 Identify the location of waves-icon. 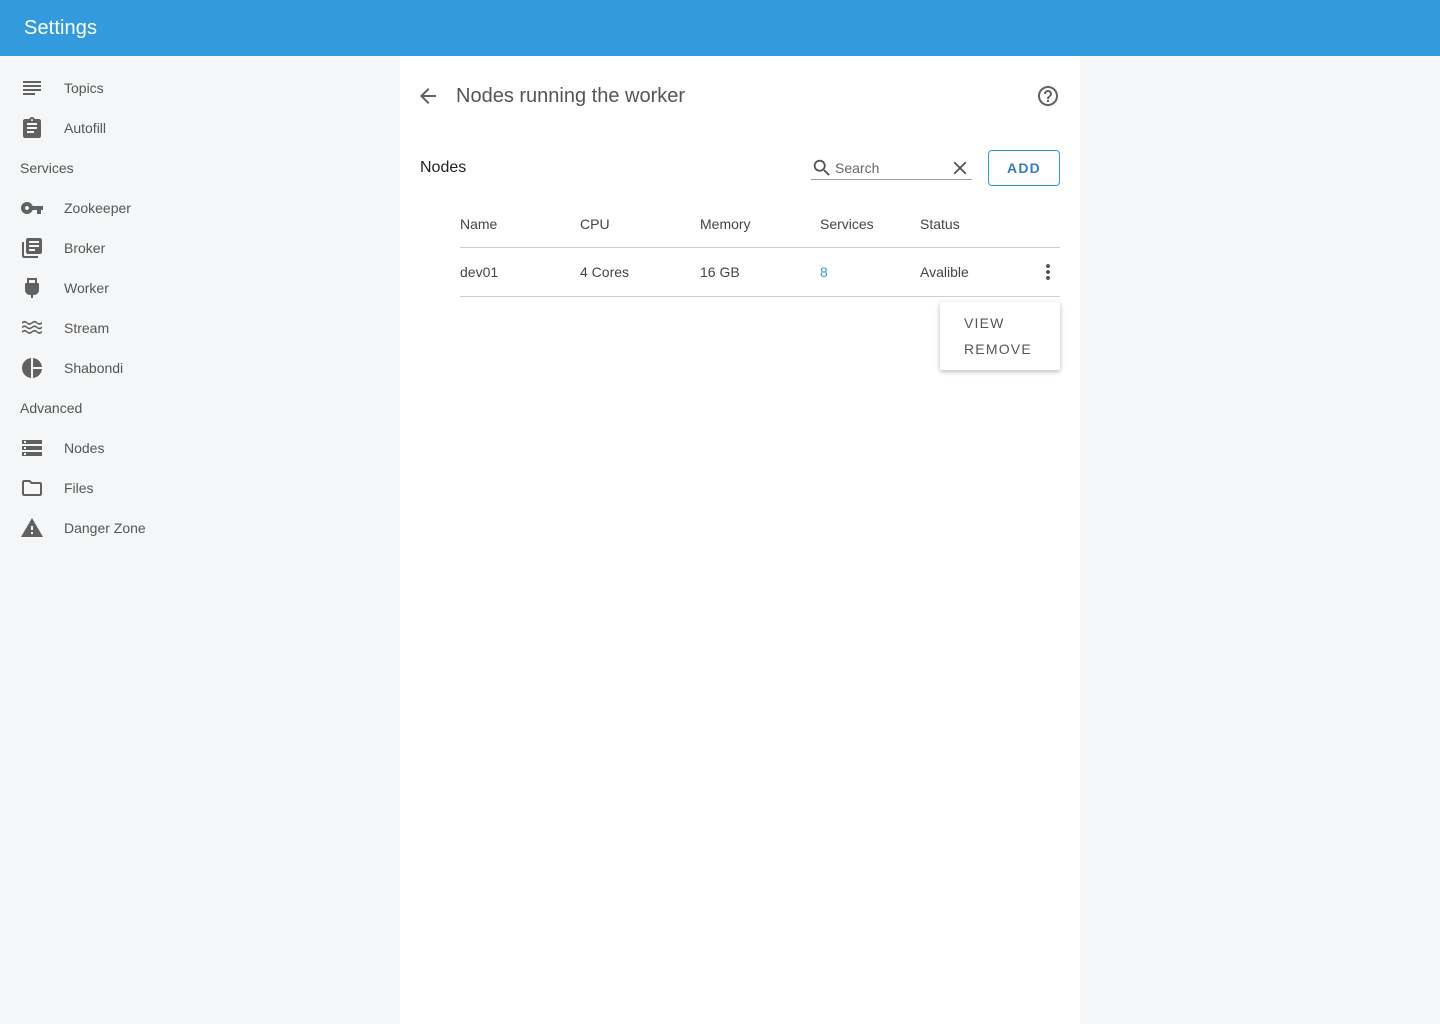
(32, 328).